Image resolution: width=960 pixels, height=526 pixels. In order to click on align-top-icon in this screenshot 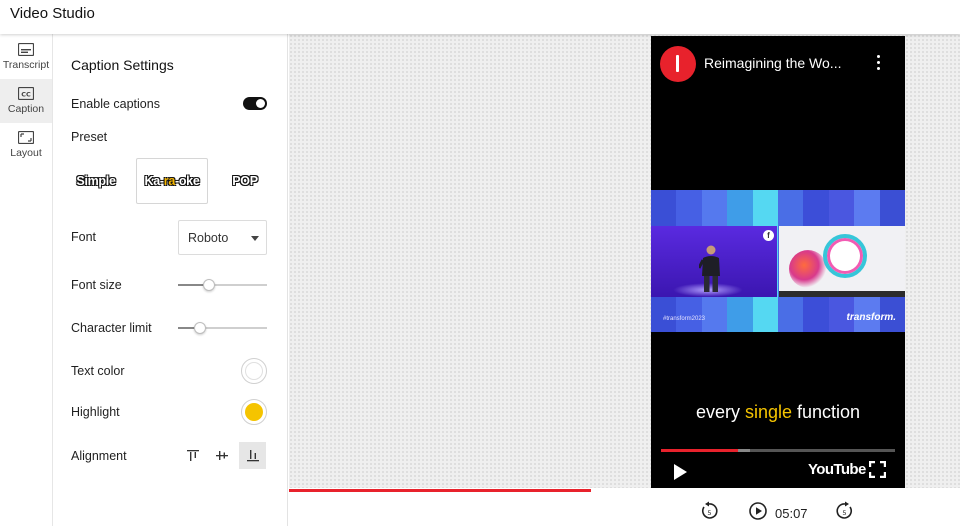, I will do `click(192, 455)`.